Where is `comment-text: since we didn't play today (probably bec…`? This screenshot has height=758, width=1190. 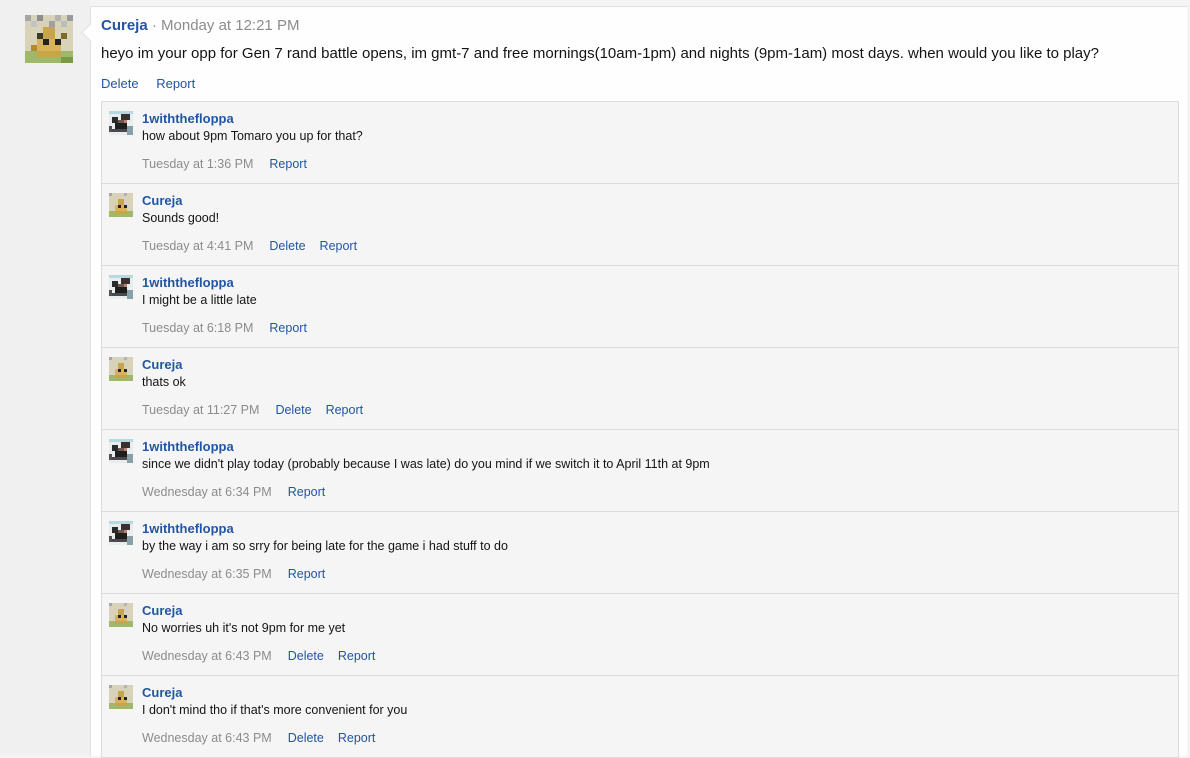
comment-text: since we didn't play today (probably bec… is located at coordinates (426, 464).